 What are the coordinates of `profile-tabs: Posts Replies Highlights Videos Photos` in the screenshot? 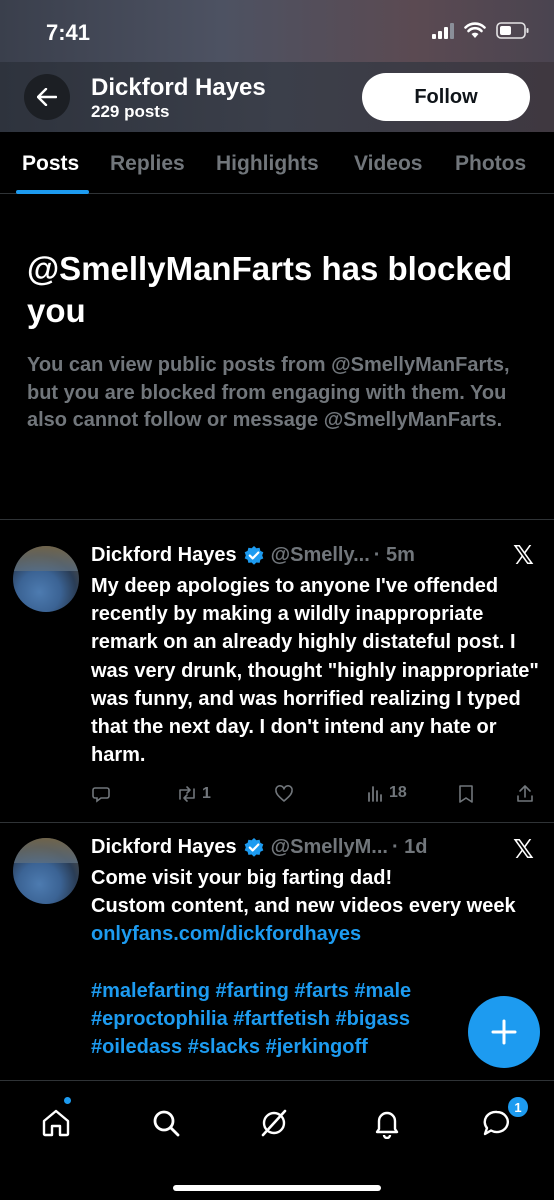 It's located at (277, 163).